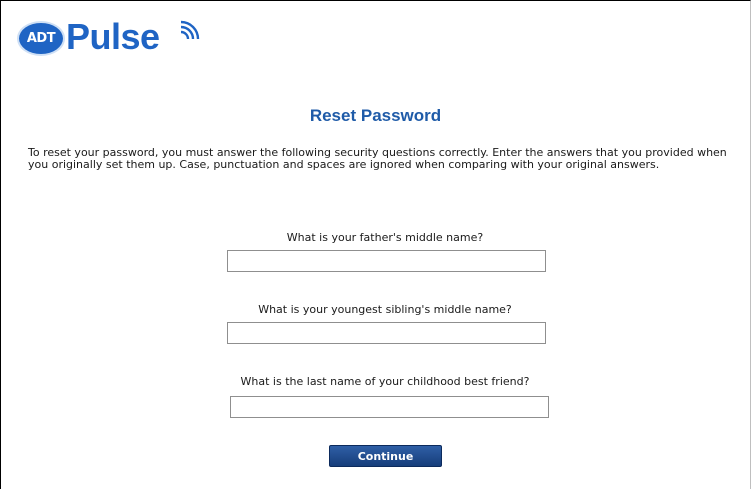  I want to click on question-1-answer-input, so click(386, 261).